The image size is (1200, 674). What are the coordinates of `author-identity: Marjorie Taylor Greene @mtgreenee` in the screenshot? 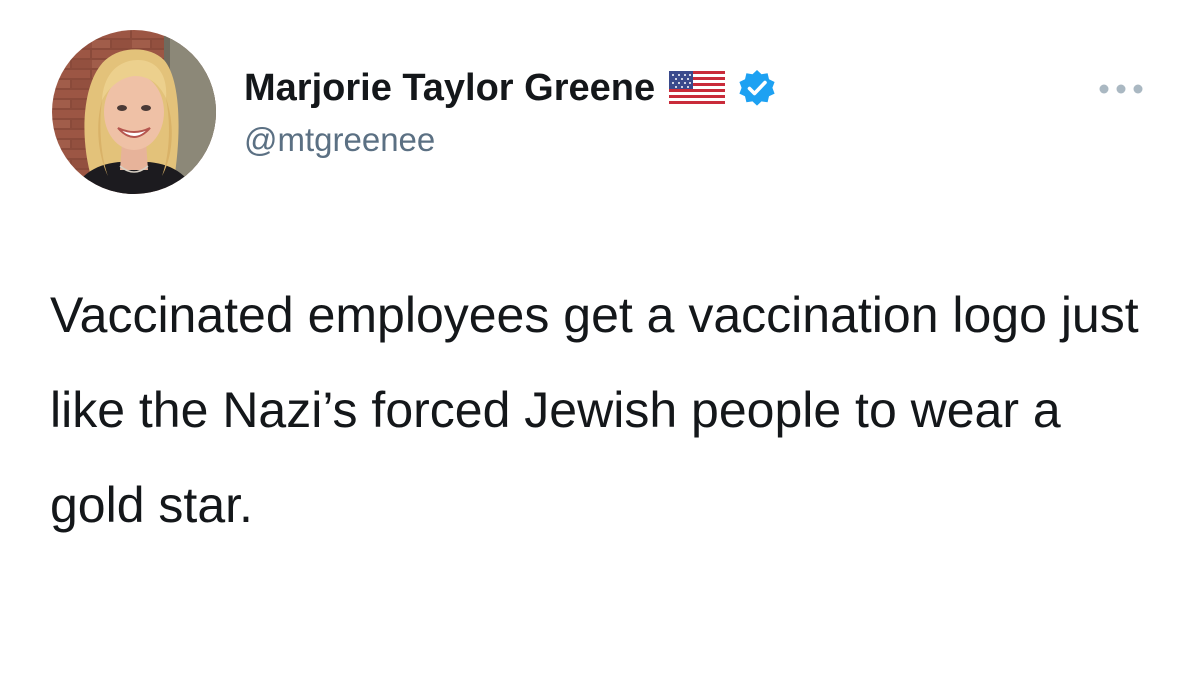 It's located at (510, 109).